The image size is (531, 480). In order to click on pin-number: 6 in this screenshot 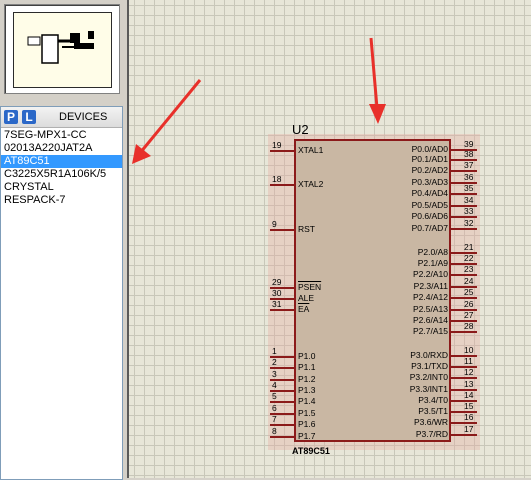, I will do `click(274, 408)`.